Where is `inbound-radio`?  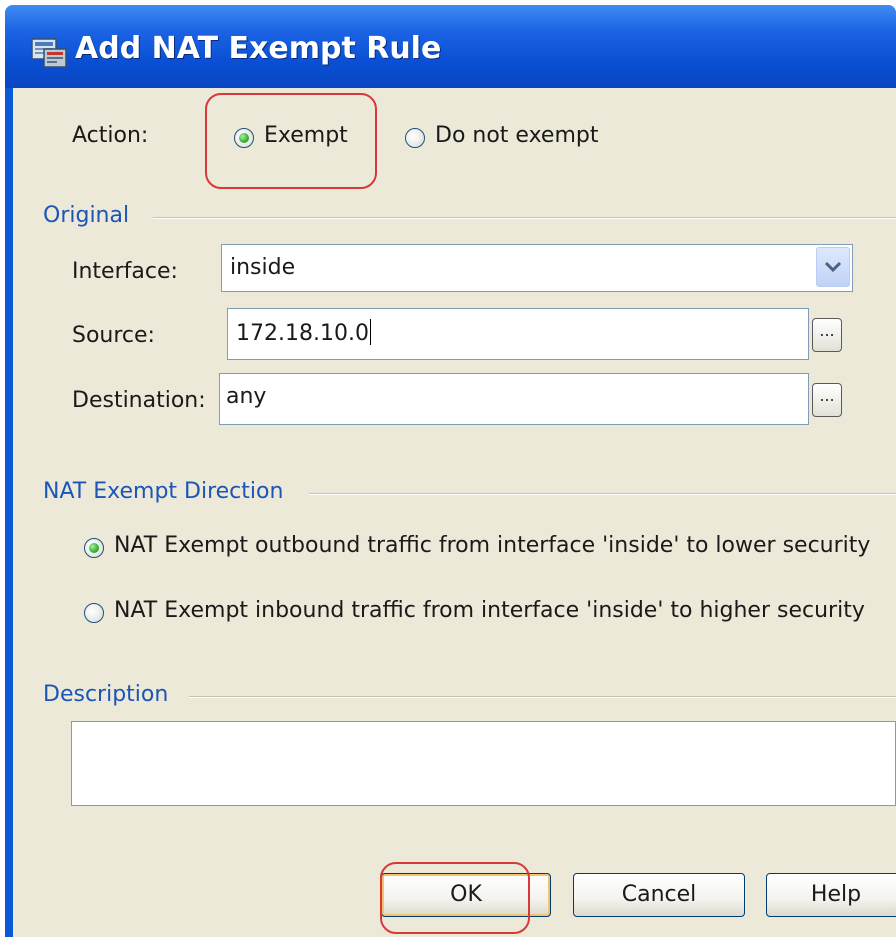 inbound-radio is located at coordinates (94, 613).